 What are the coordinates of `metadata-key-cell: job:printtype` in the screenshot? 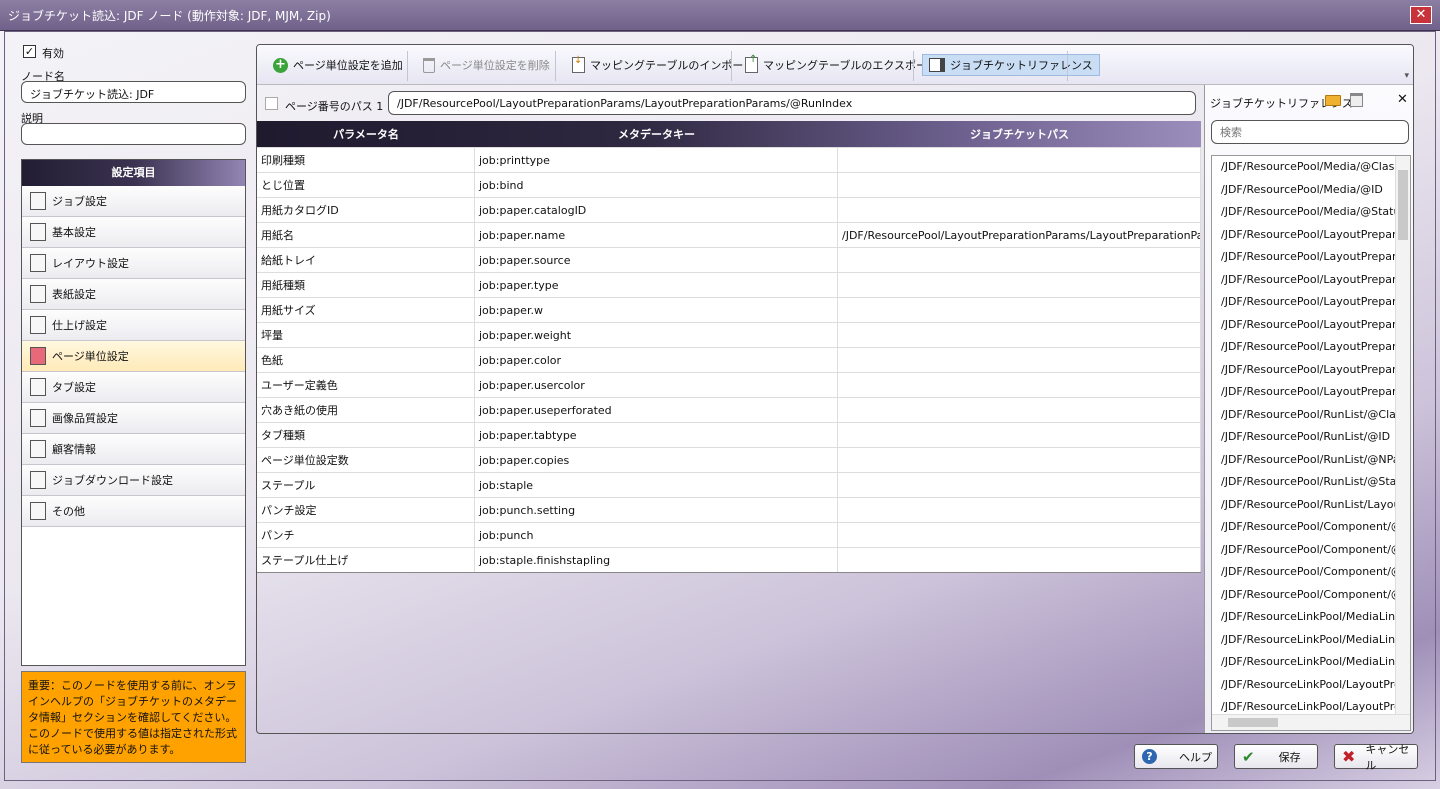 It's located at (656, 160).